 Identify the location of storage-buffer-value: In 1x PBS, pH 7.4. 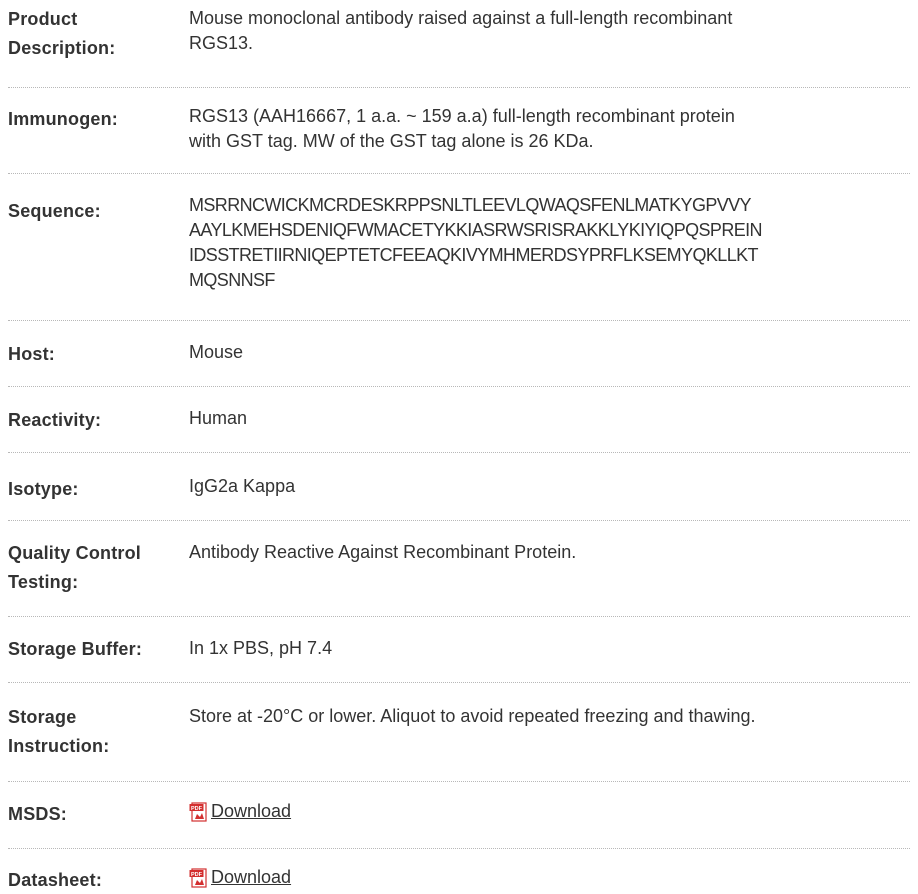
(261, 648).